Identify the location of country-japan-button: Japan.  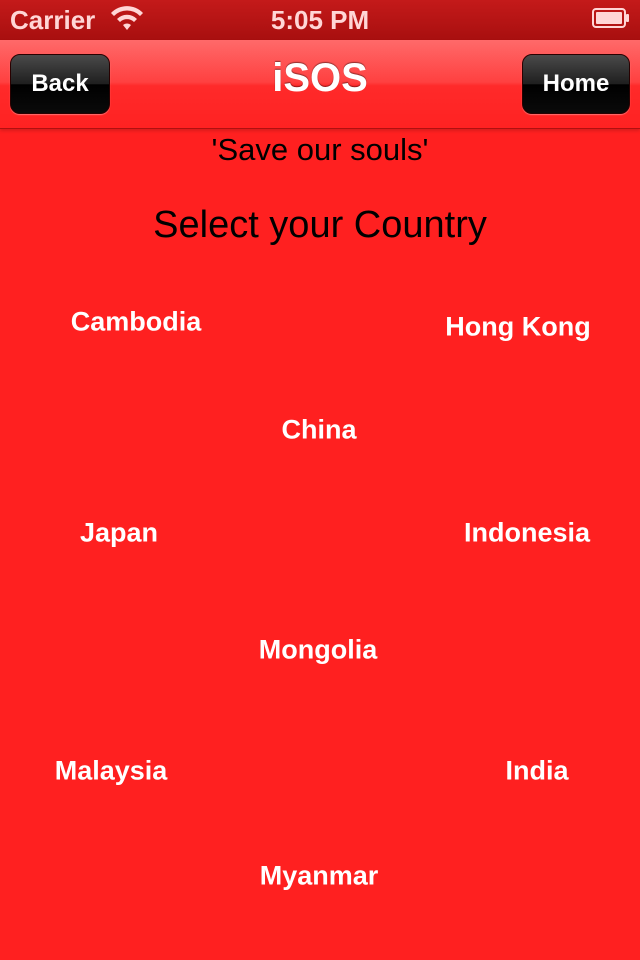
(119, 533).